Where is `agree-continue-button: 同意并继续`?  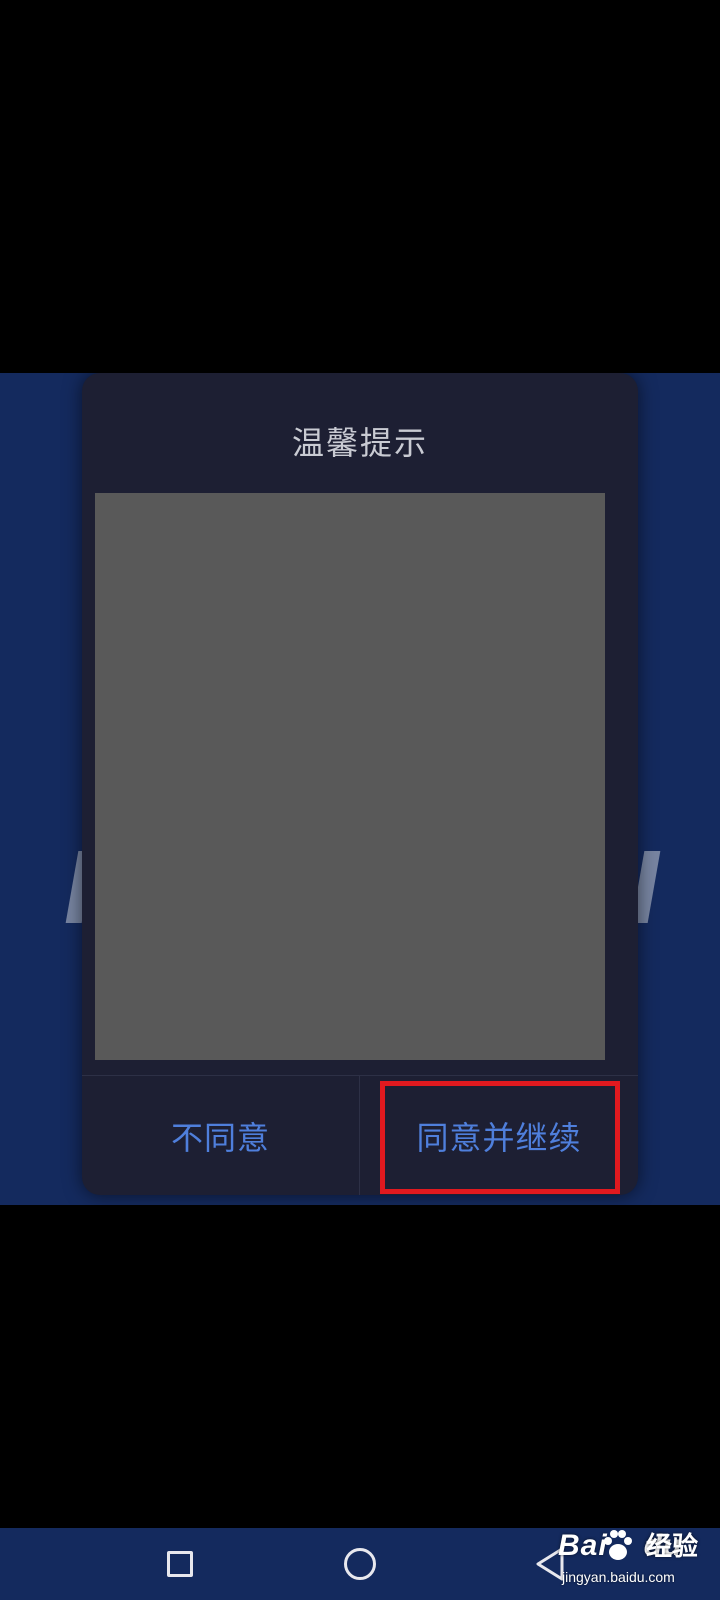
agree-continue-button: 同意并继续 is located at coordinates (499, 1135).